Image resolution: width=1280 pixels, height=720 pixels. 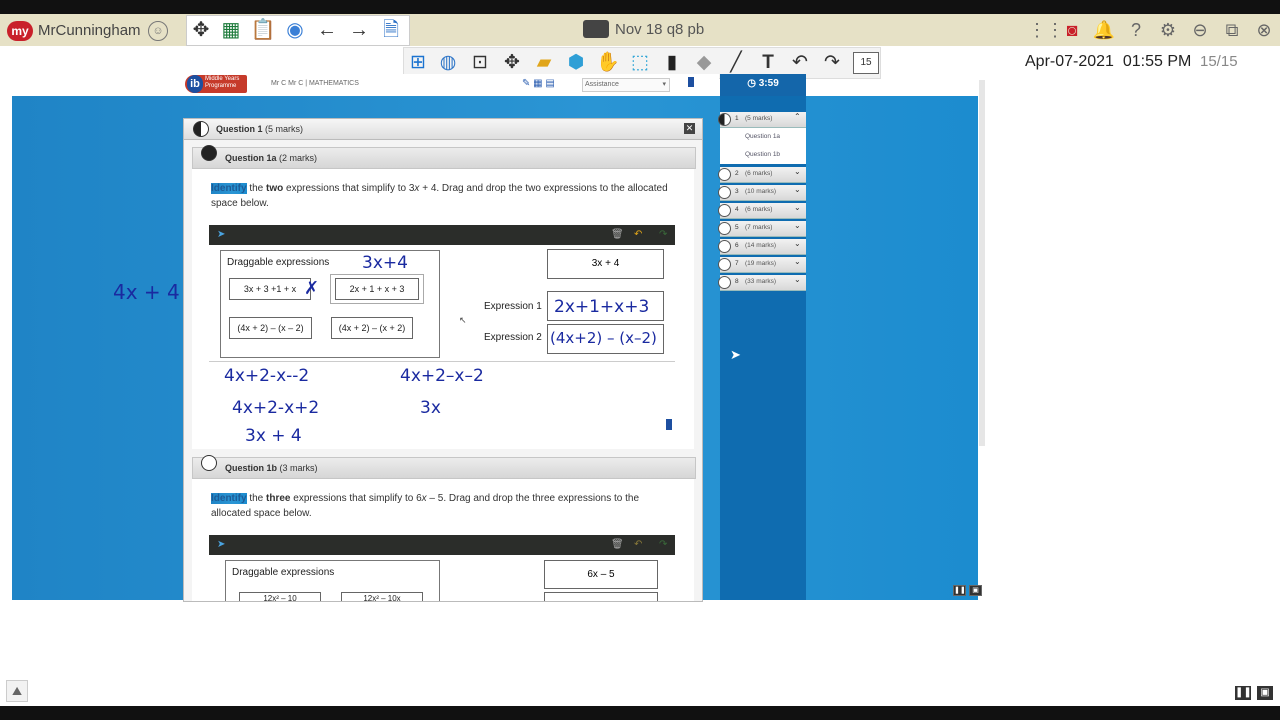 I want to click on expression-chip: 12x² – 10x, so click(x=382, y=596).